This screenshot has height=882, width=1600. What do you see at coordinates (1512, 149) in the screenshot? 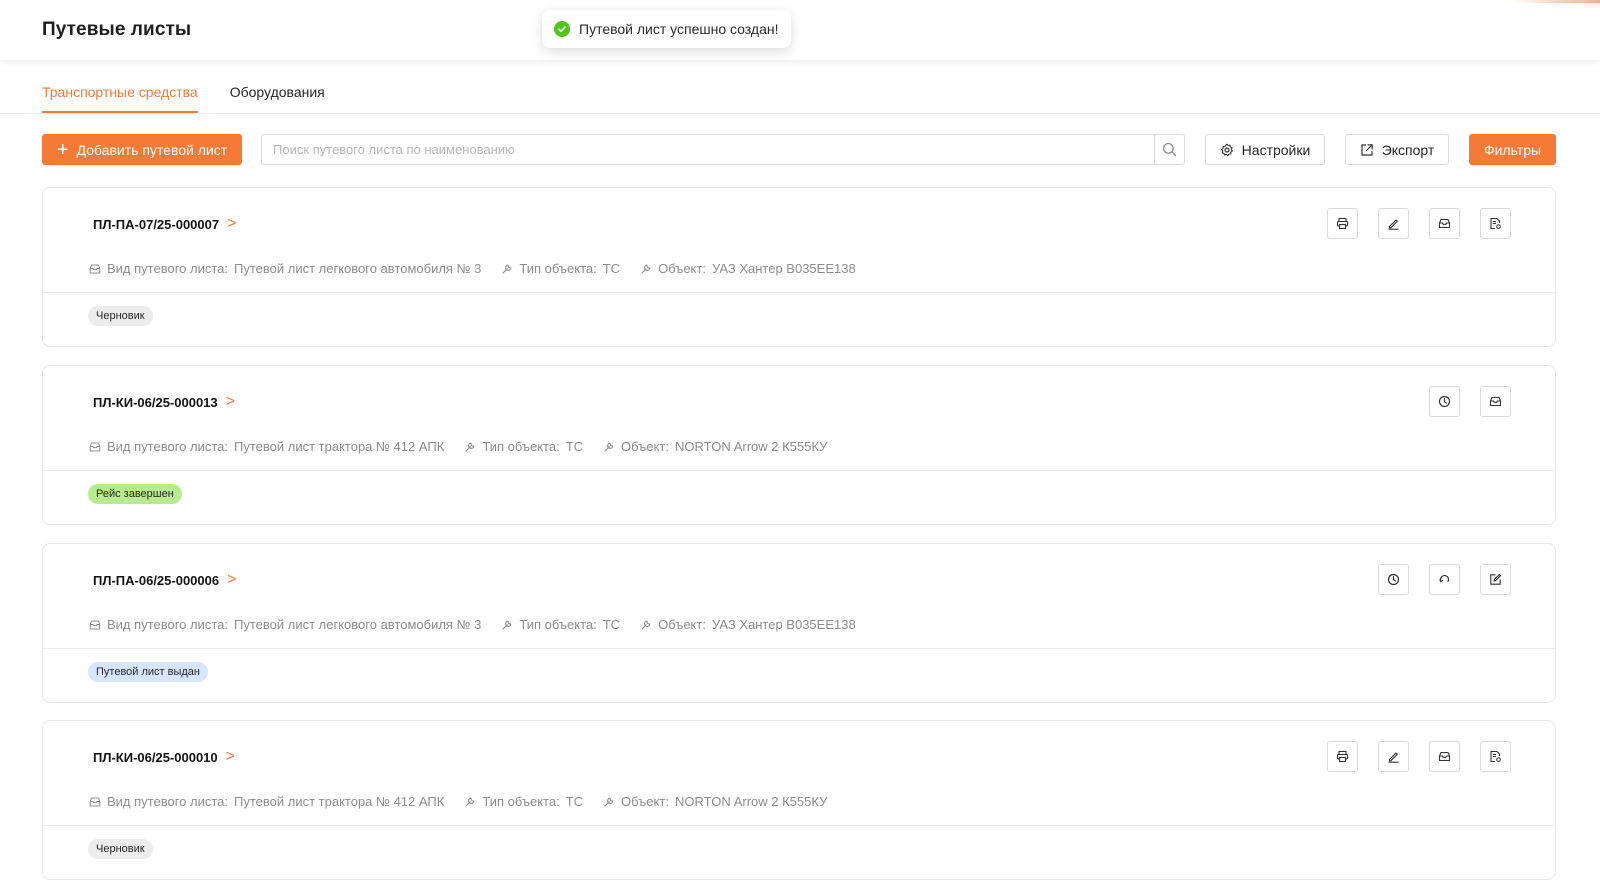
I see `filters-button: Фильтры` at bounding box center [1512, 149].